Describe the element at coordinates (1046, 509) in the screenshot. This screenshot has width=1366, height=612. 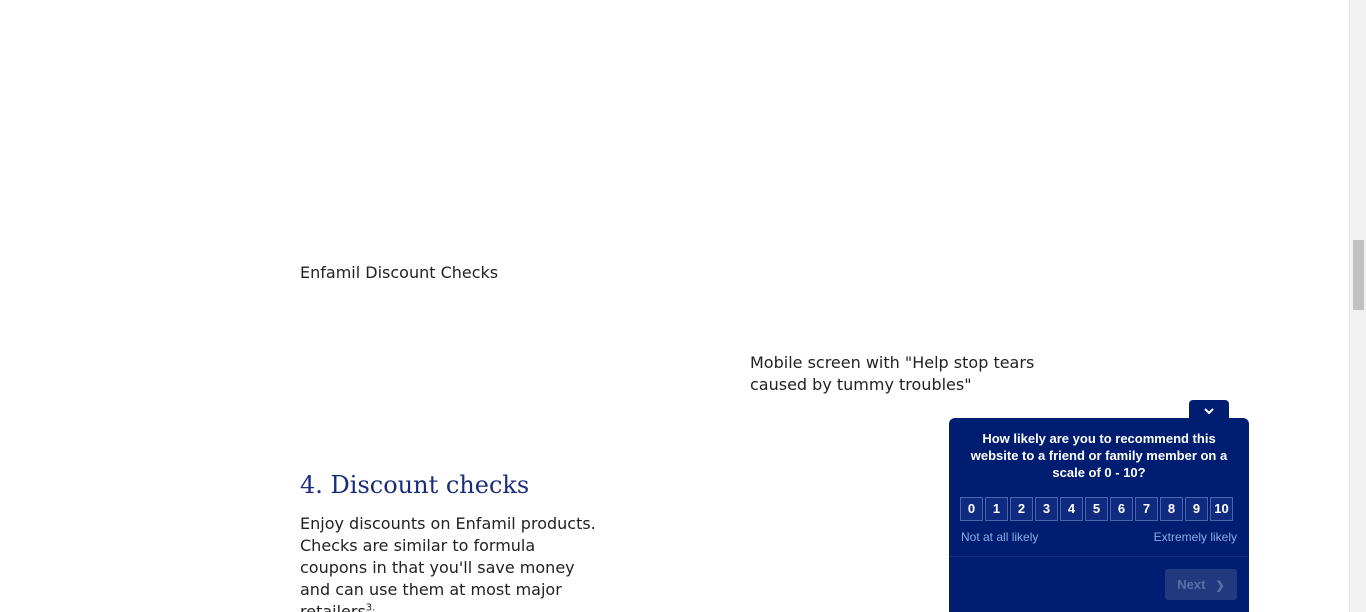
I see `rating-option: 3` at that location.